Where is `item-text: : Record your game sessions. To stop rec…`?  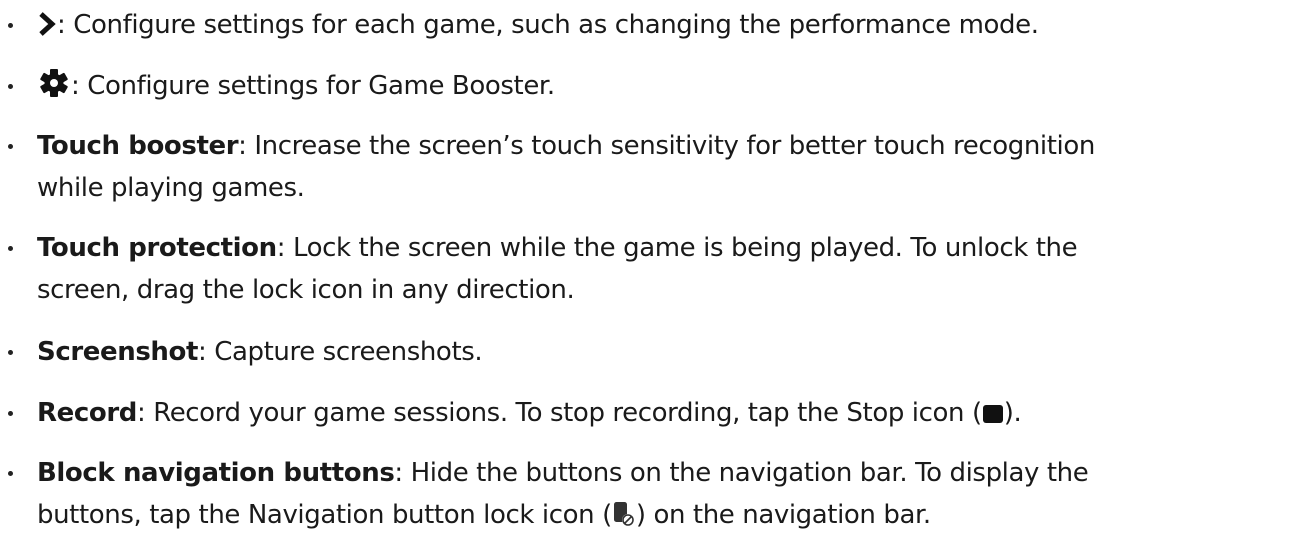
item-text: : Record your game sessions. To stop rec… is located at coordinates (559, 413).